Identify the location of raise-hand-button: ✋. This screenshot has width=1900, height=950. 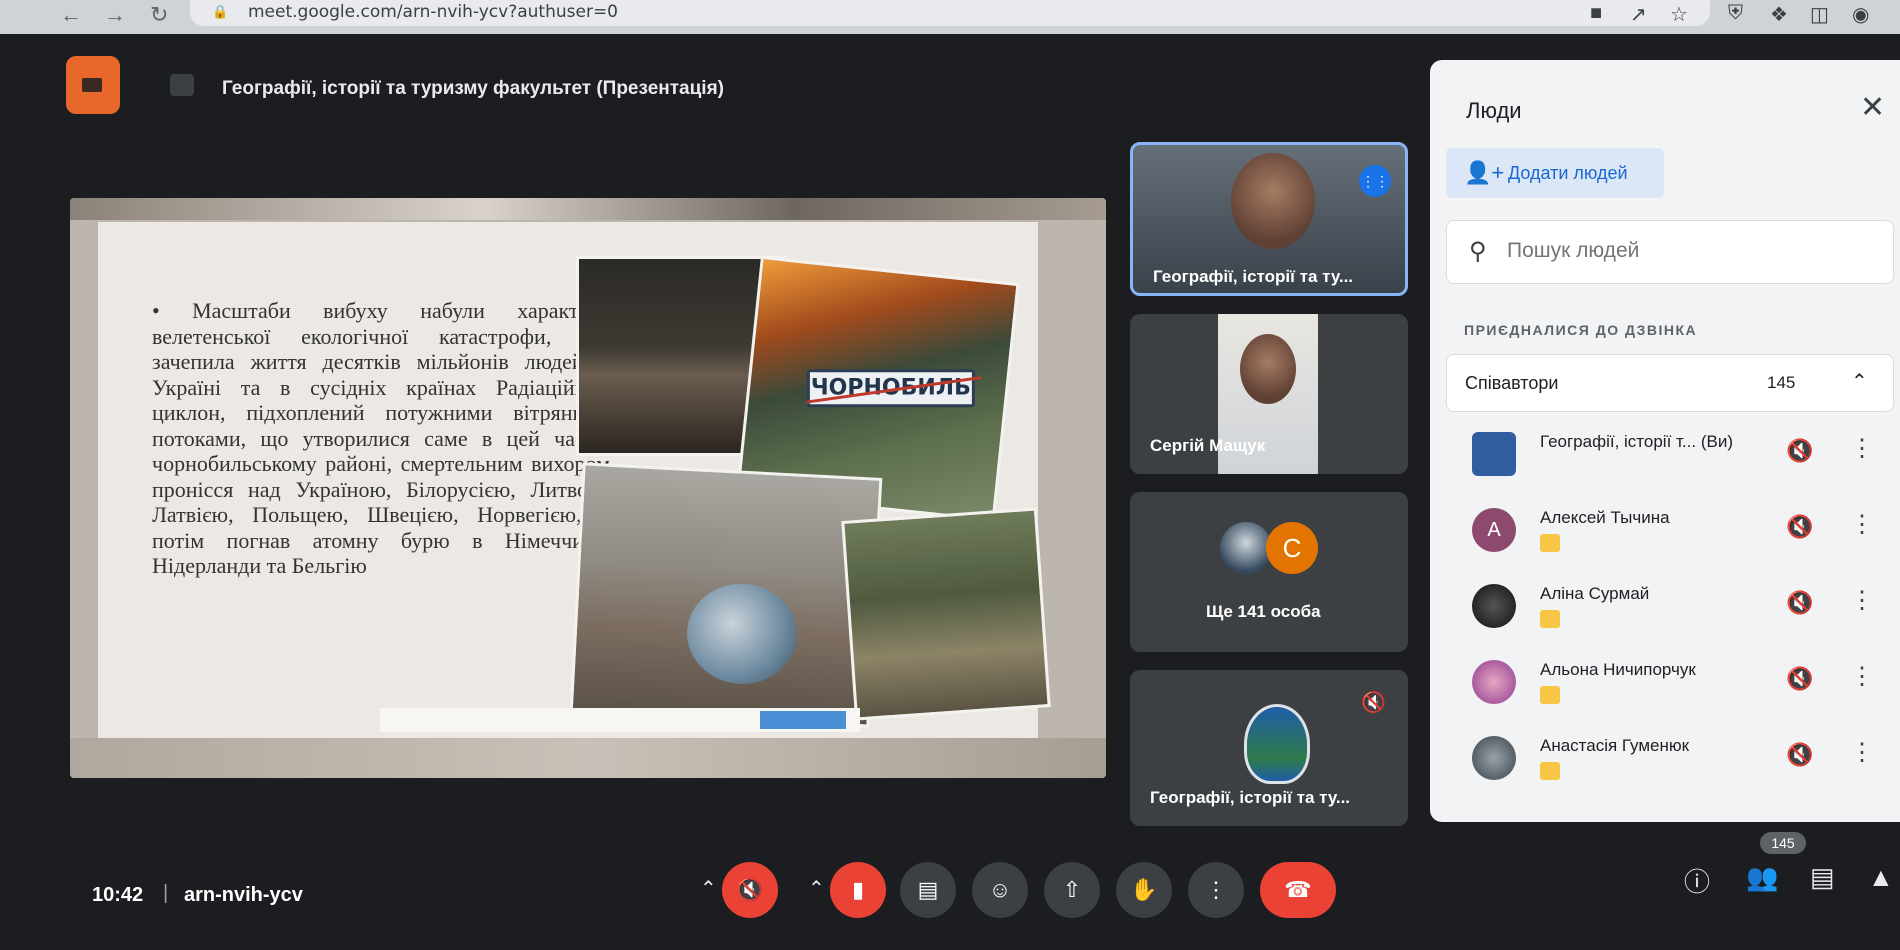
(1144, 890).